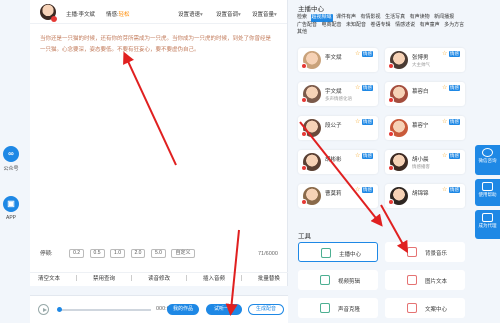  Describe the element at coordinates (232, 272) in the screenshot. I see `arrow-to-preview` at that location.